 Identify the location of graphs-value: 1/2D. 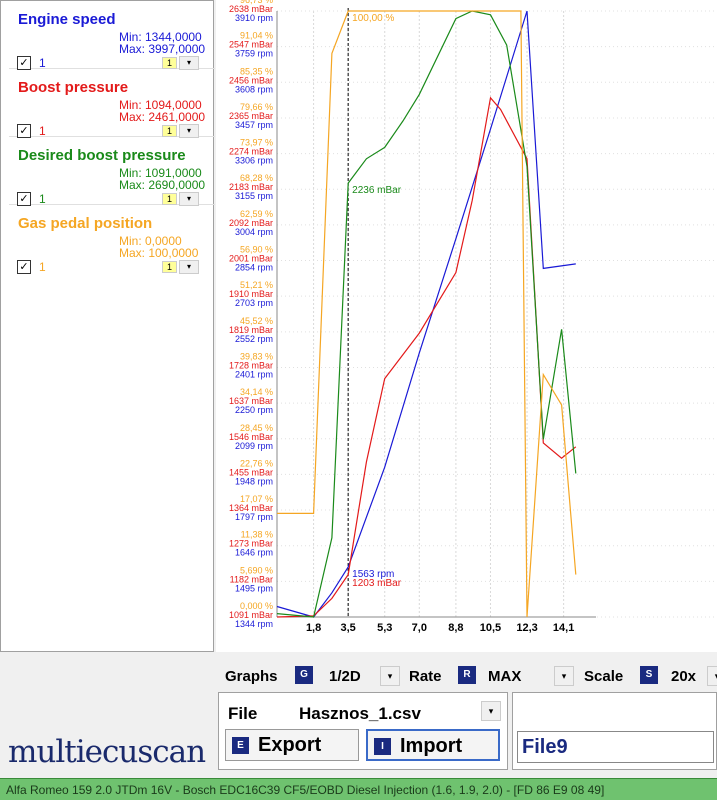
(345, 676).